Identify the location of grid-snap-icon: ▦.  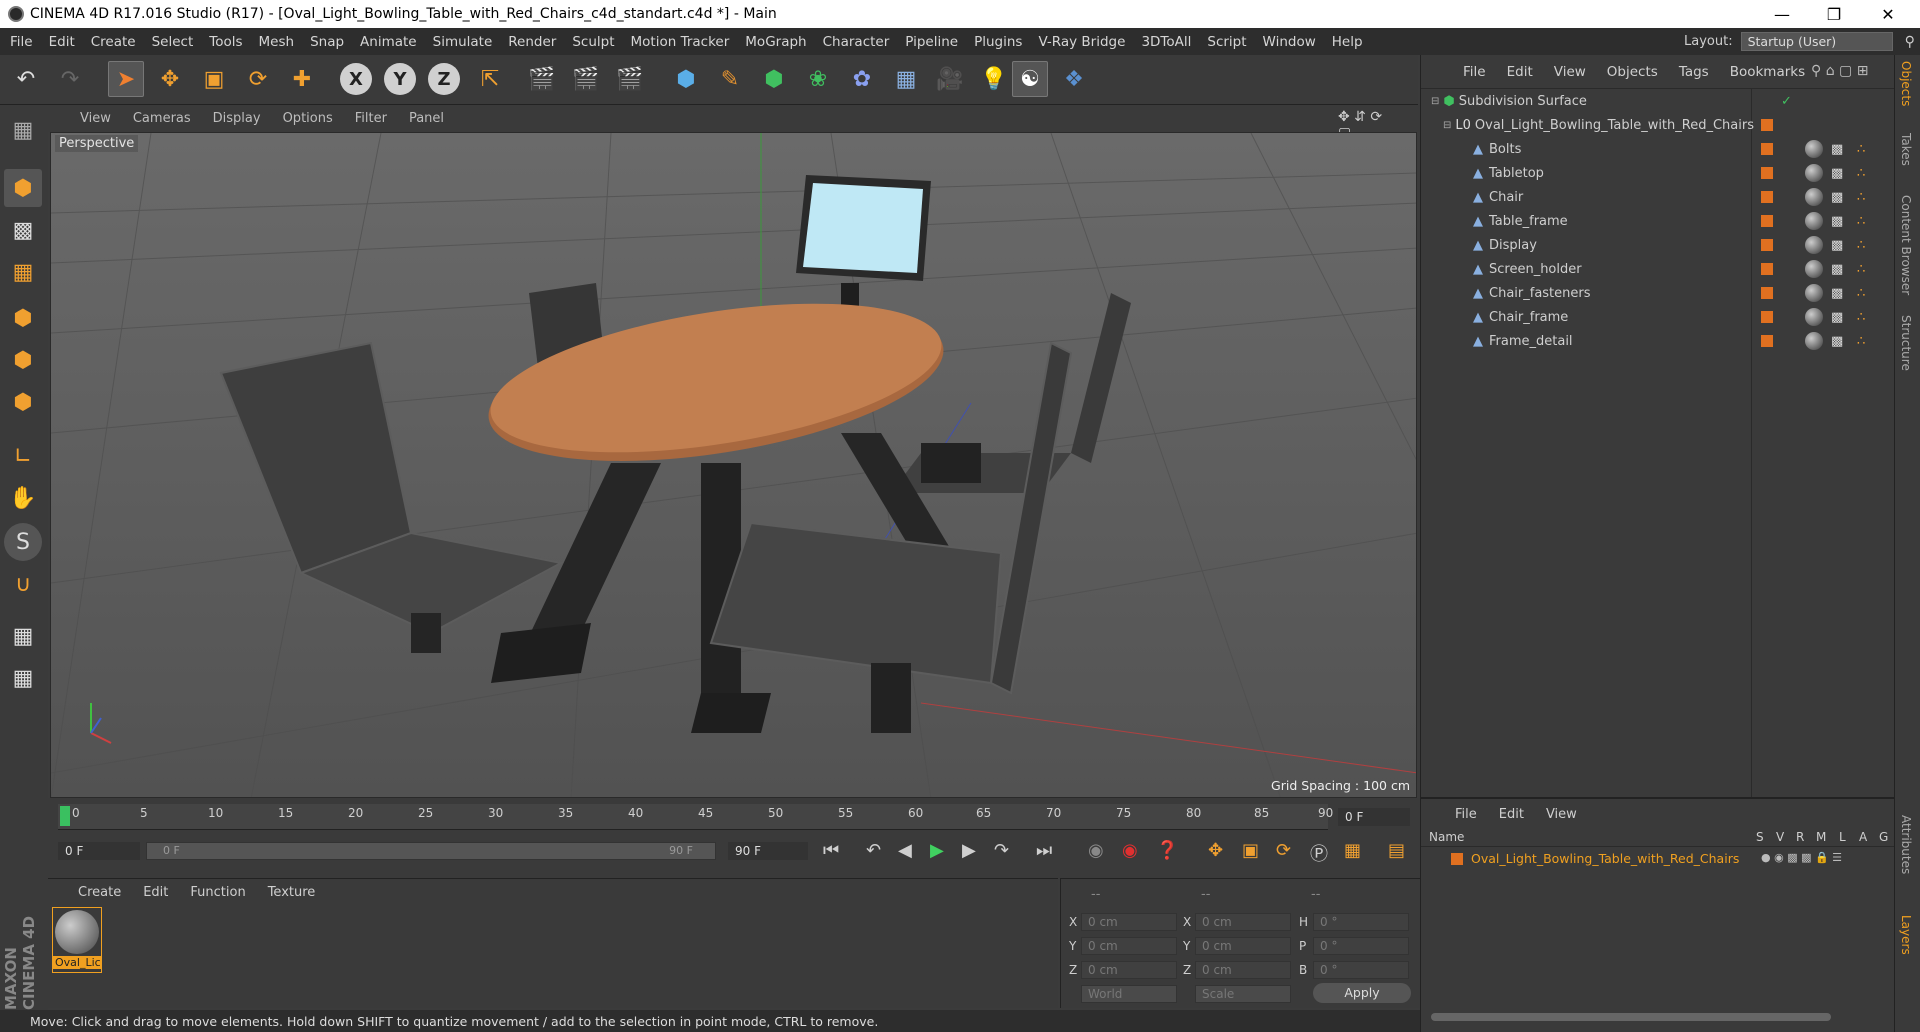
(23, 678).